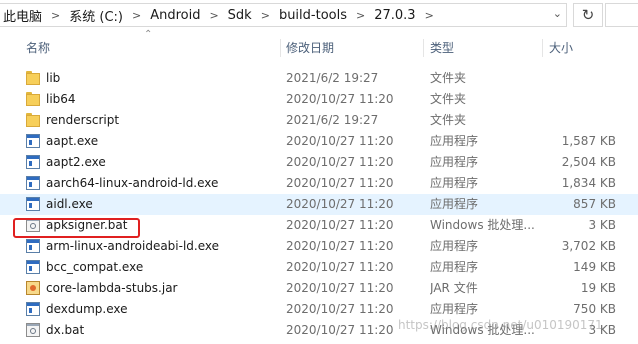 This screenshot has height=344, width=638. Describe the element at coordinates (319, 162) in the screenshot. I see `file-row-aapt2-exe: aapt2.exe 2020/10/27 11:20 应用程序 2,504 KB` at that location.